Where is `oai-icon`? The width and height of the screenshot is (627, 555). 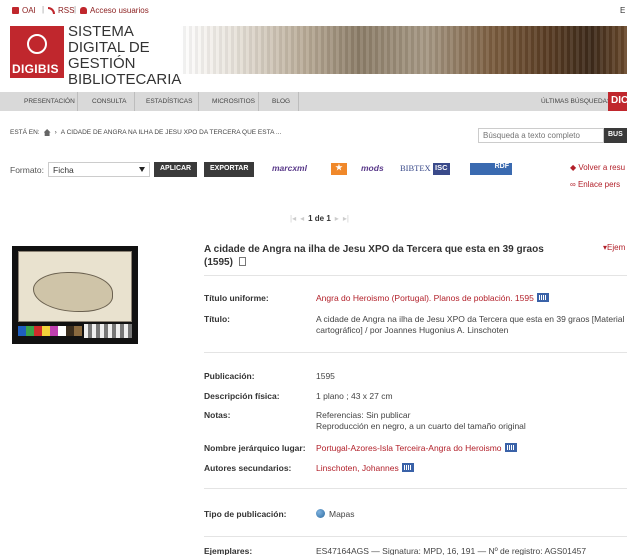
oai-icon is located at coordinates (15, 10).